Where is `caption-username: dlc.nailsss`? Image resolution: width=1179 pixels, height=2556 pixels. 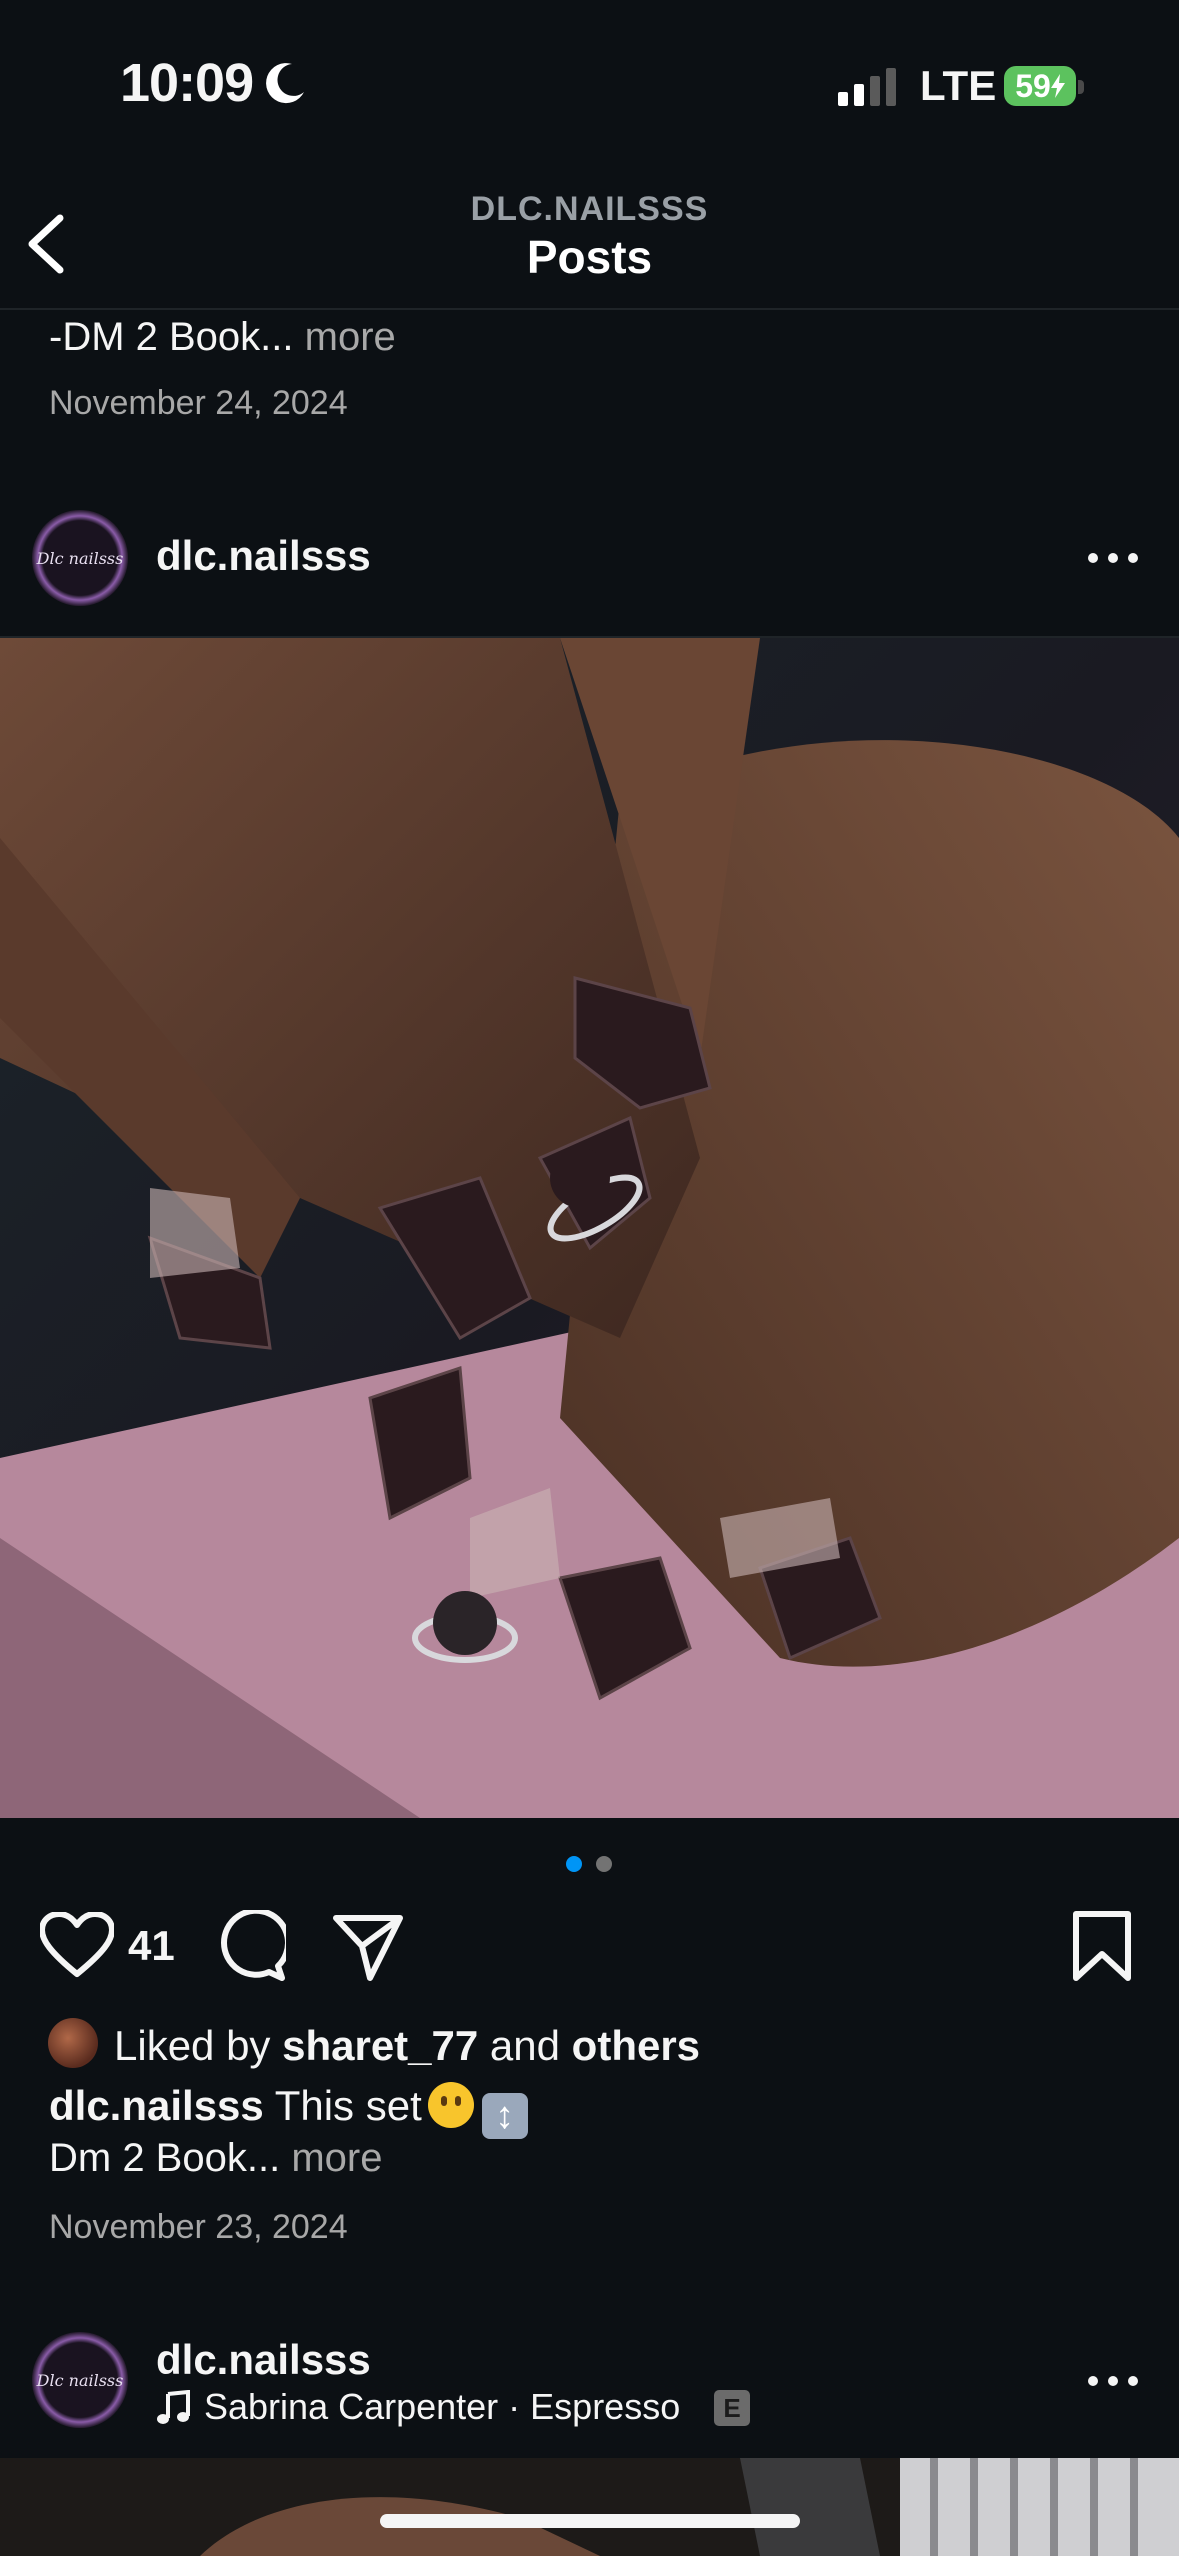 caption-username: dlc.nailsss is located at coordinates (156, 2105).